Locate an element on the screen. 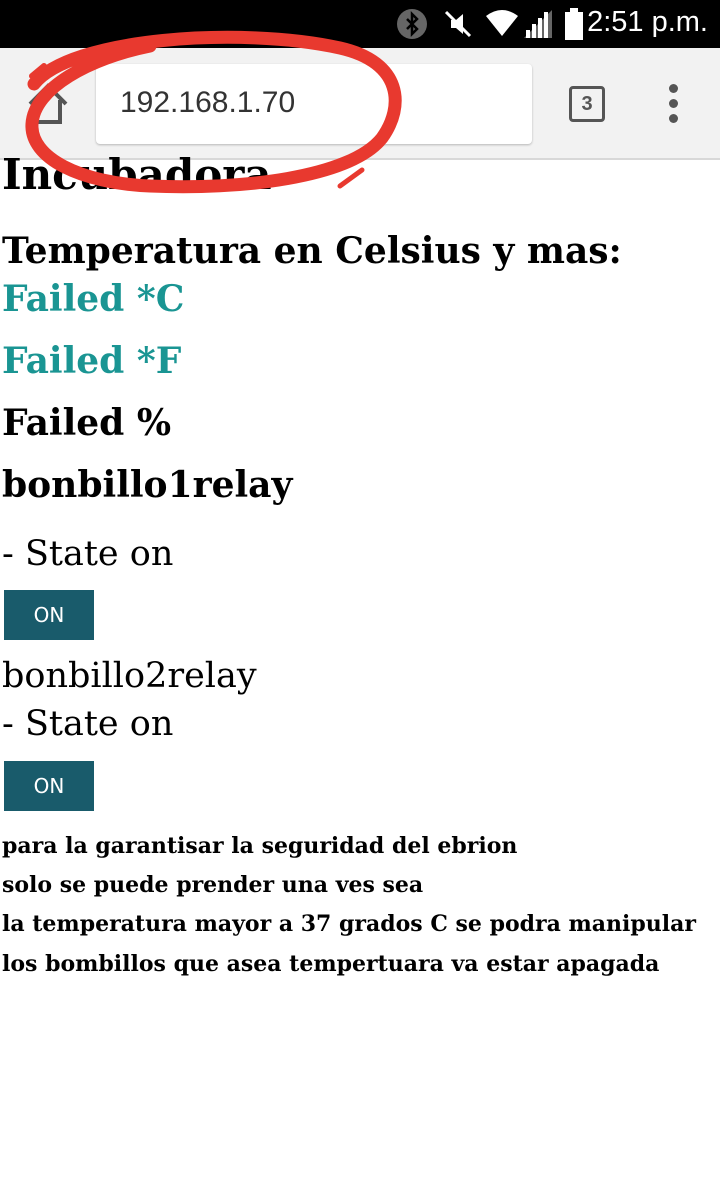 The width and height of the screenshot is (720, 1199). signal-icon is located at coordinates (538, 24).